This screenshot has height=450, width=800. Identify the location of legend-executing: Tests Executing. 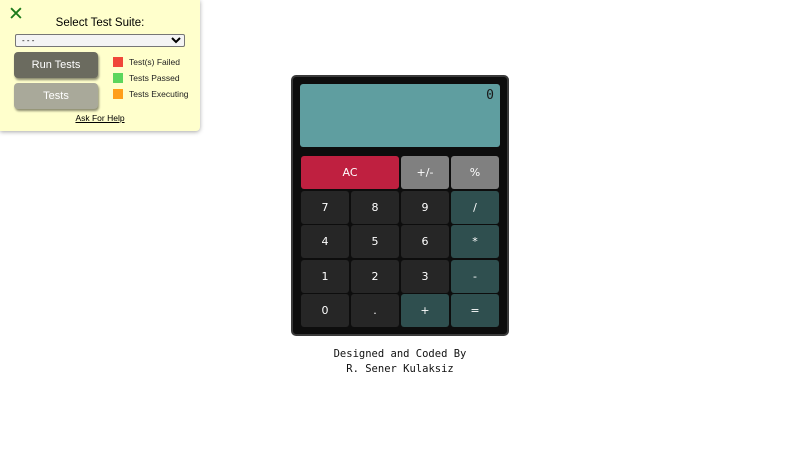
(151, 94).